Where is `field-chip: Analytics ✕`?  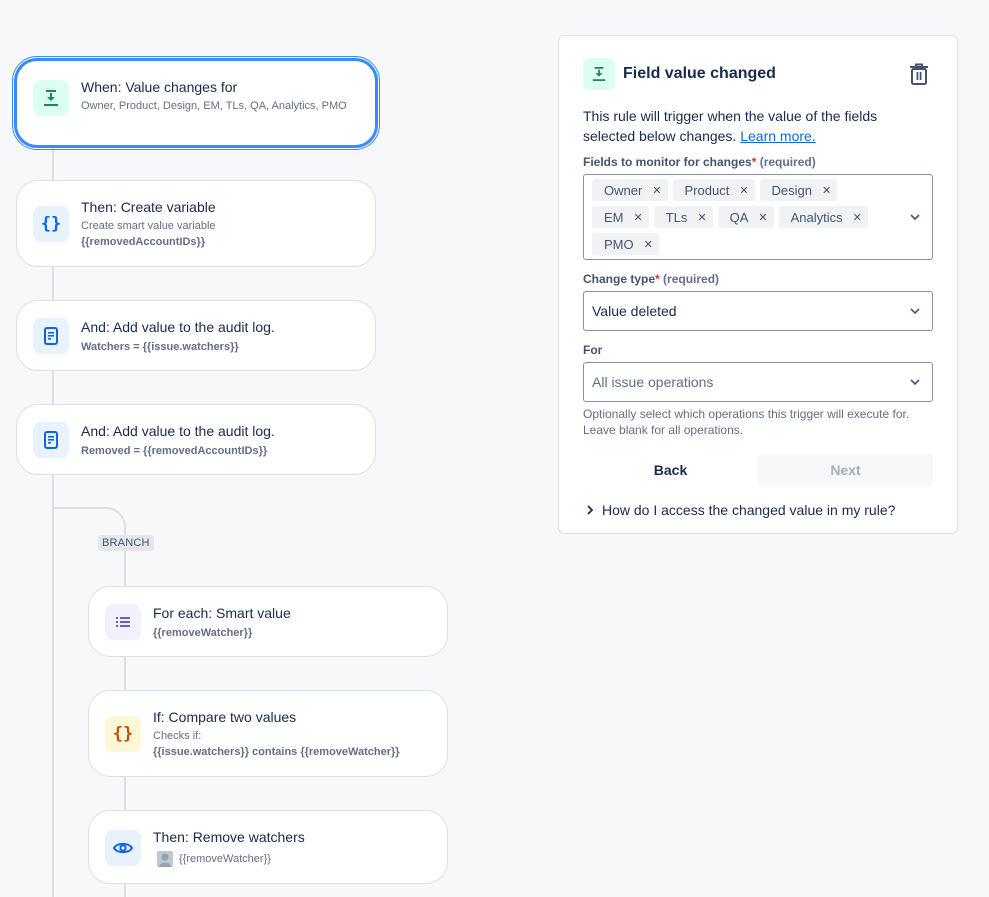 field-chip: Analytics ✕ is located at coordinates (823, 217).